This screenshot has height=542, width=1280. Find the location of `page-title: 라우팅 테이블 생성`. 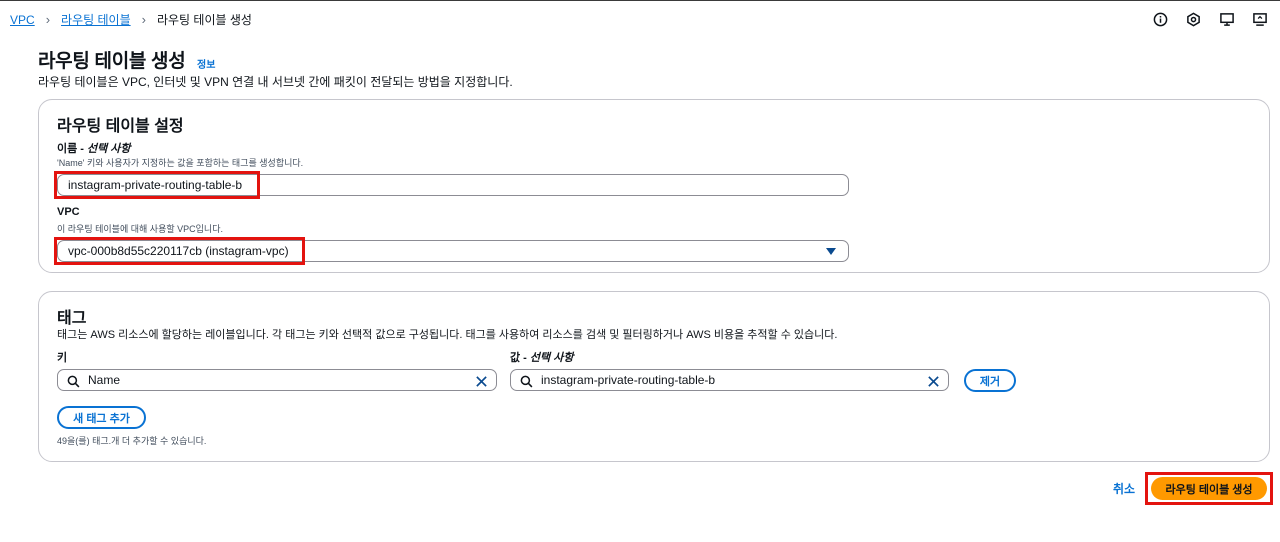

page-title: 라우팅 테이블 생성 is located at coordinates (112, 61).